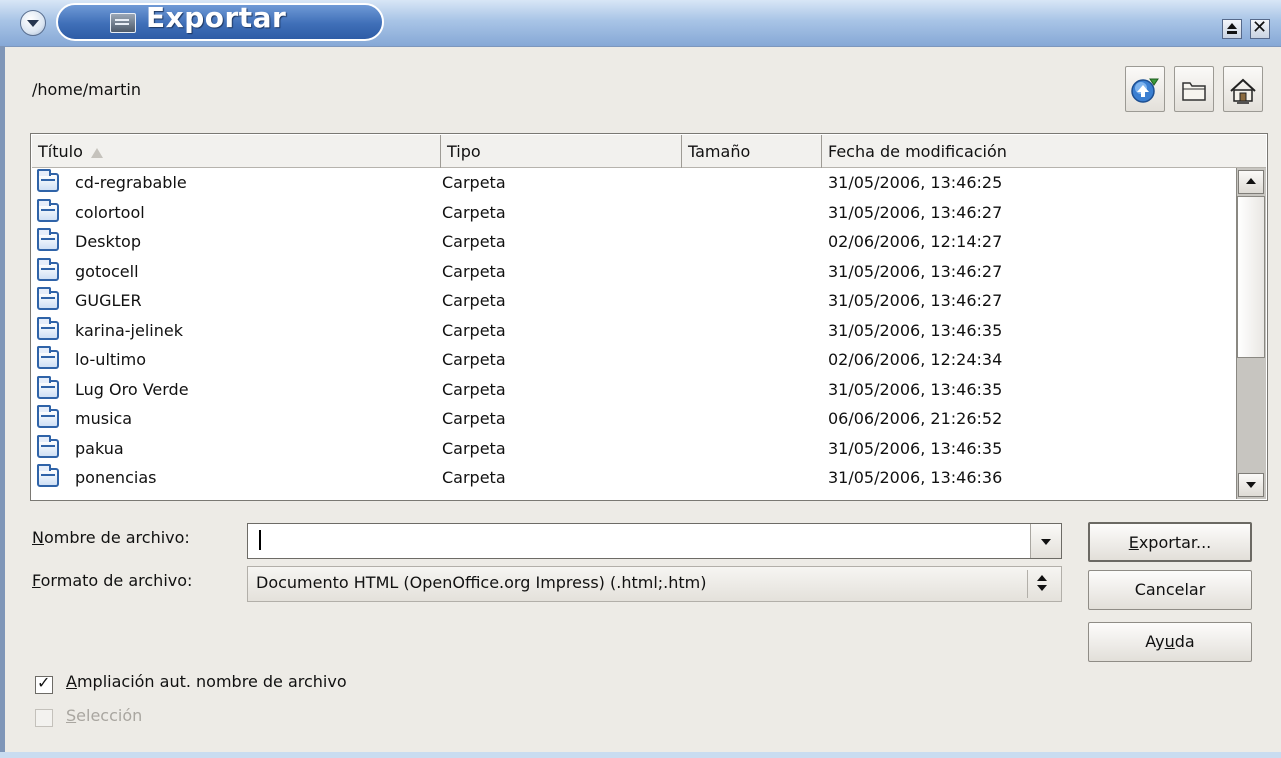 The width and height of the screenshot is (1281, 758). I want to click on help-label-pre: Ay, so click(1155, 641).